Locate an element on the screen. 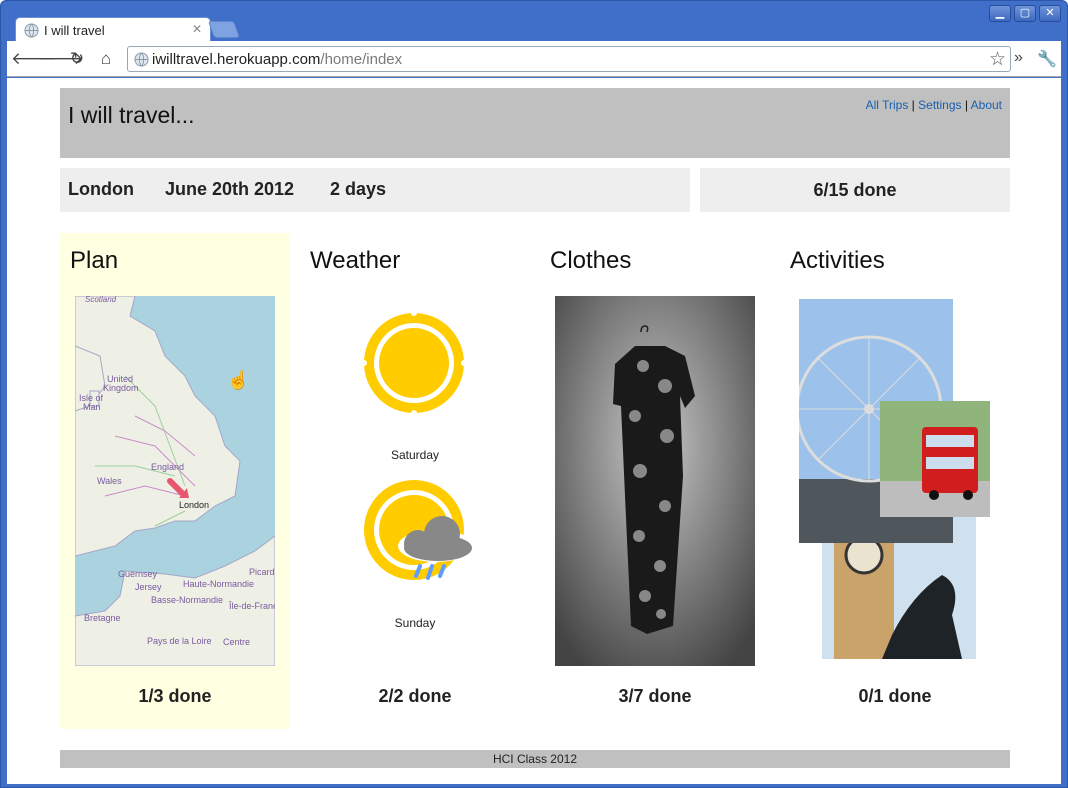 This screenshot has width=1068, height=788. activities-done: 0/1 done is located at coordinates (895, 696).